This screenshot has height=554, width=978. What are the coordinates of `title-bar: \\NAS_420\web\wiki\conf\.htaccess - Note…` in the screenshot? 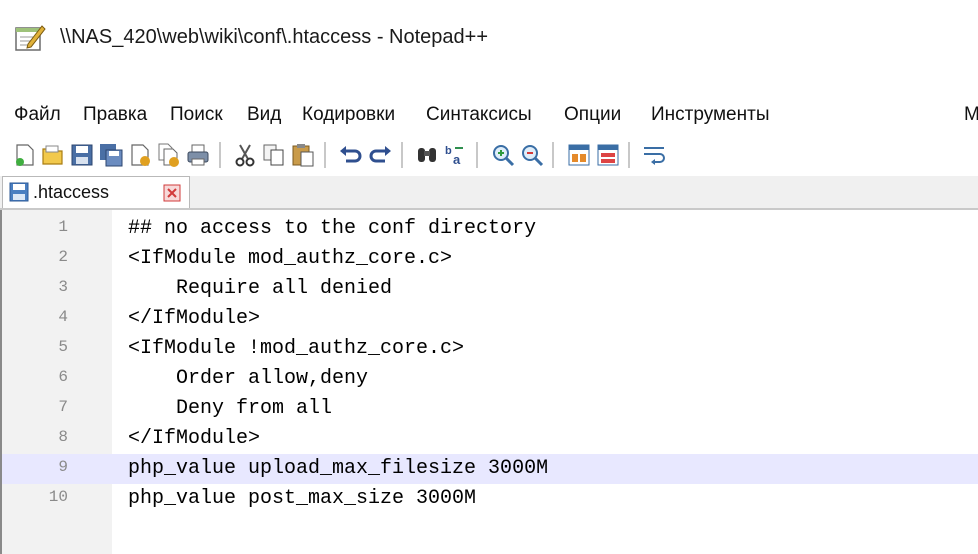 It's located at (489, 39).